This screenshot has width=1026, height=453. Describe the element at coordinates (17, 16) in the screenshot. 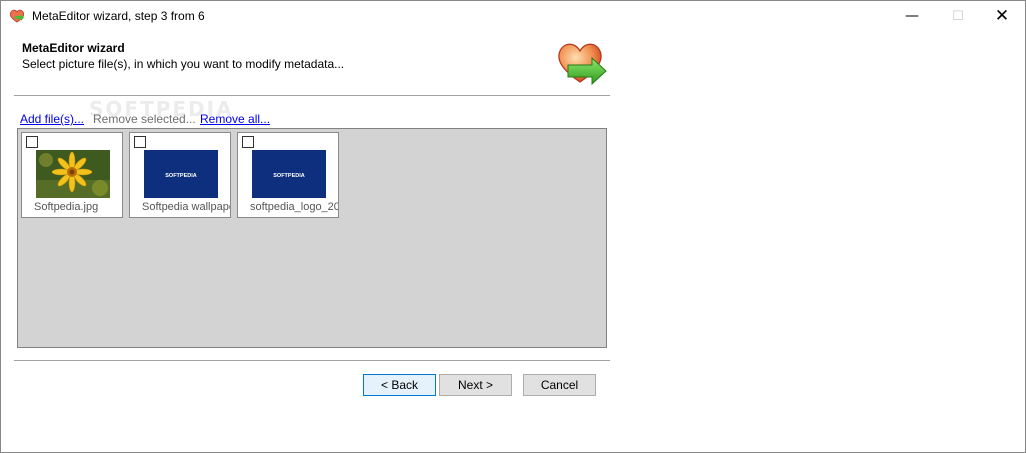

I see `heart-app-icon` at that location.